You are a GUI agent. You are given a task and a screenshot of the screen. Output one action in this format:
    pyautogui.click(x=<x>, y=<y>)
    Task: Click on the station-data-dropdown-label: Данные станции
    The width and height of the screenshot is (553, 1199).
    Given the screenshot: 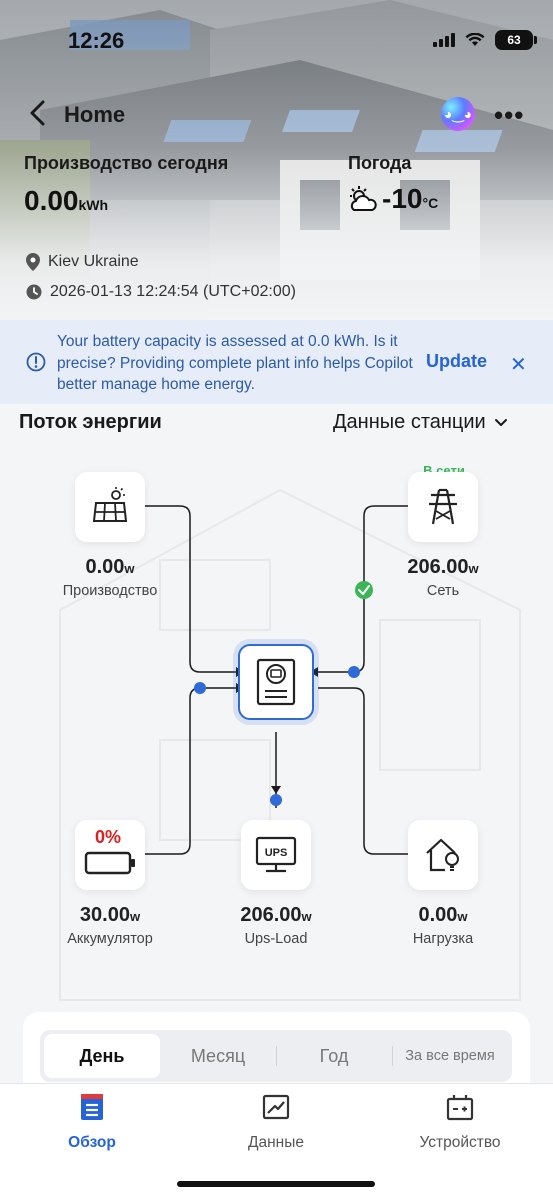 What is the action you would take?
    pyautogui.click(x=409, y=422)
    